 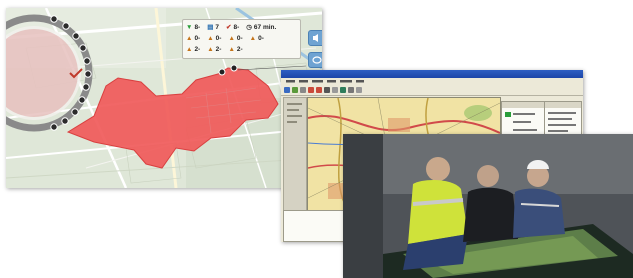 I want to click on layers-icon, so click(x=317, y=60).